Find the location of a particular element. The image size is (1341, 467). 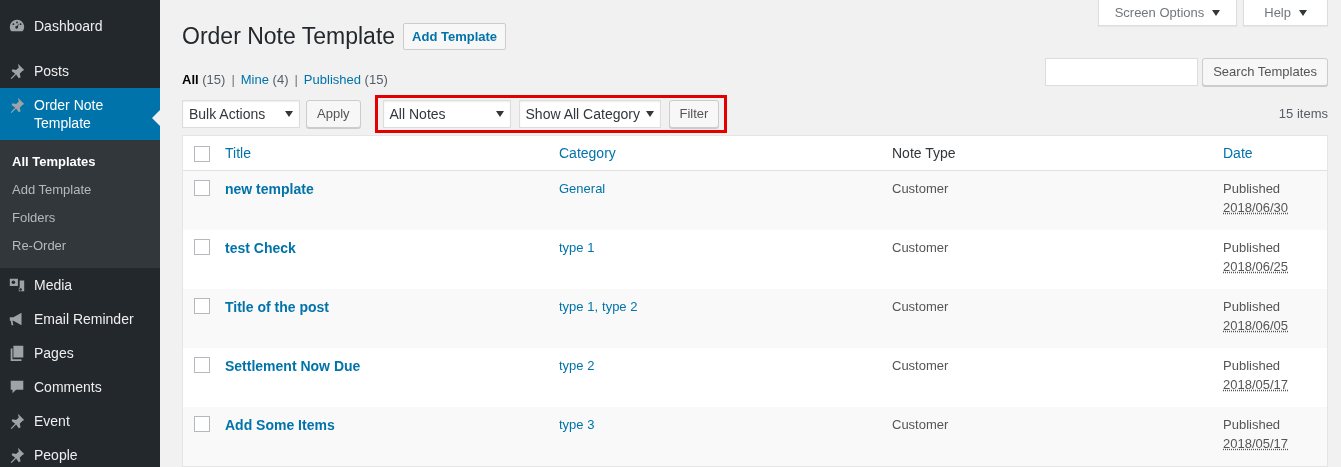

view-filter-link: Mine (4) is located at coordinates (264, 79).